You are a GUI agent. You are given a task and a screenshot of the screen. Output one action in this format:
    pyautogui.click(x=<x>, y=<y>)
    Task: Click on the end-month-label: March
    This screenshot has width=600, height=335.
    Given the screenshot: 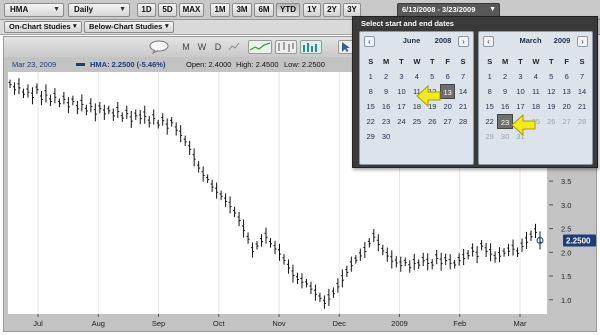 What is the action you would take?
    pyautogui.click(x=530, y=40)
    